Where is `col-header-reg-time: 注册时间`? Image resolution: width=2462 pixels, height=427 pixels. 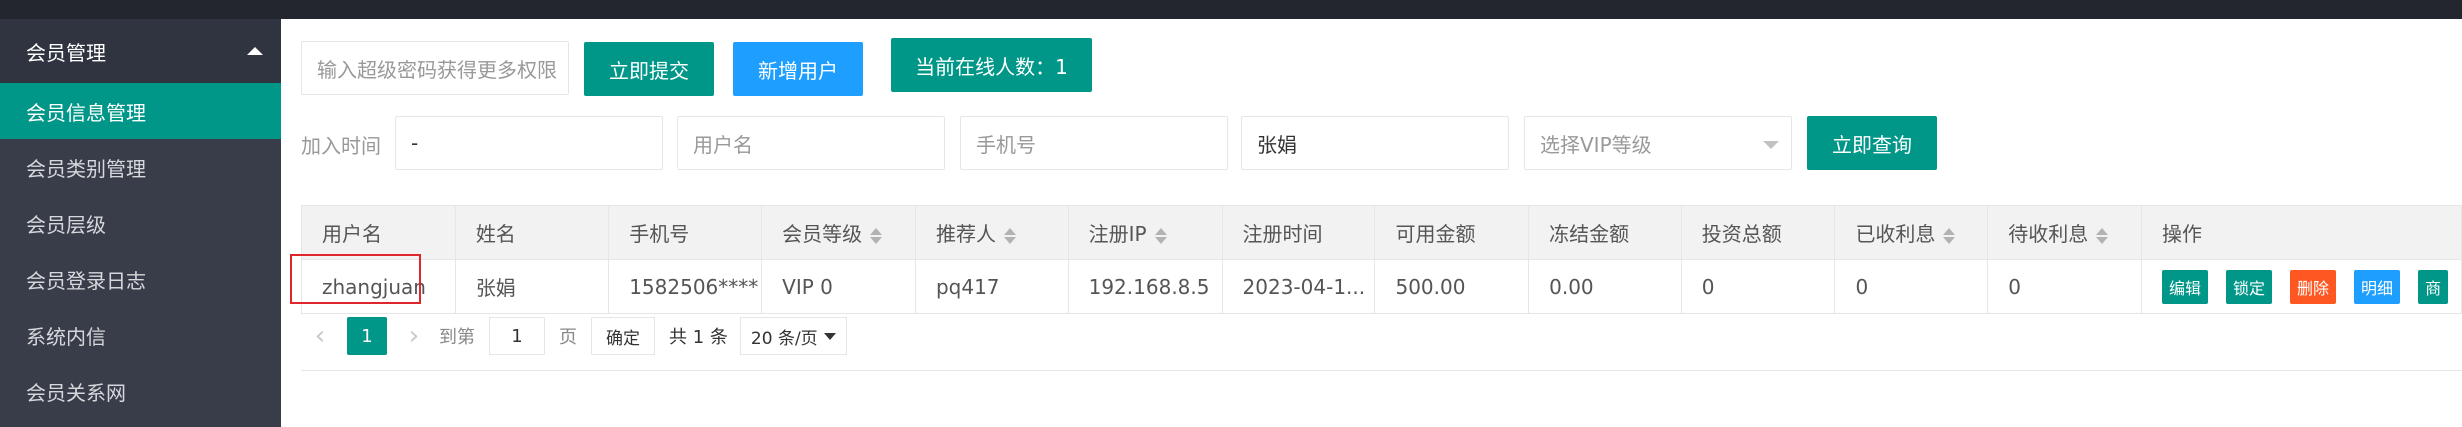
col-header-reg-time: 注册时间 is located at coordinates (1298, 232).